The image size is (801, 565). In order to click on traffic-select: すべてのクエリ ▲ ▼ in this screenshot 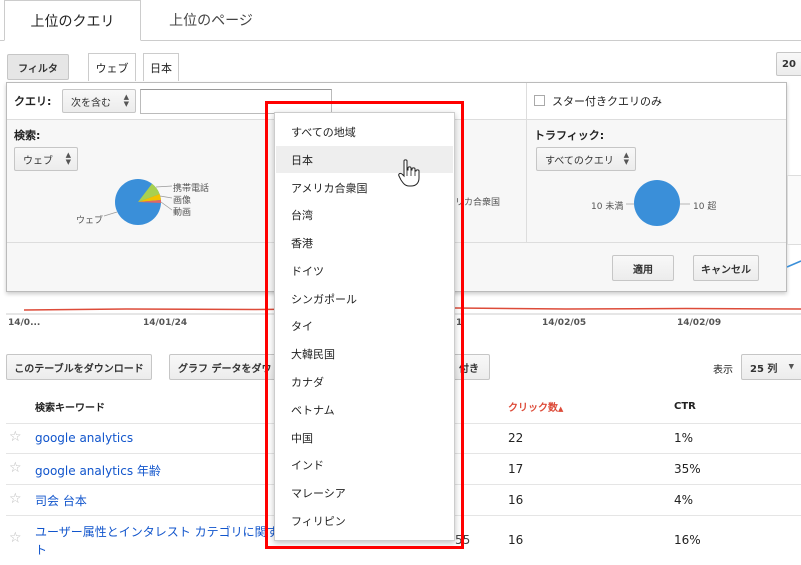, I will do `click(586, 159)`.